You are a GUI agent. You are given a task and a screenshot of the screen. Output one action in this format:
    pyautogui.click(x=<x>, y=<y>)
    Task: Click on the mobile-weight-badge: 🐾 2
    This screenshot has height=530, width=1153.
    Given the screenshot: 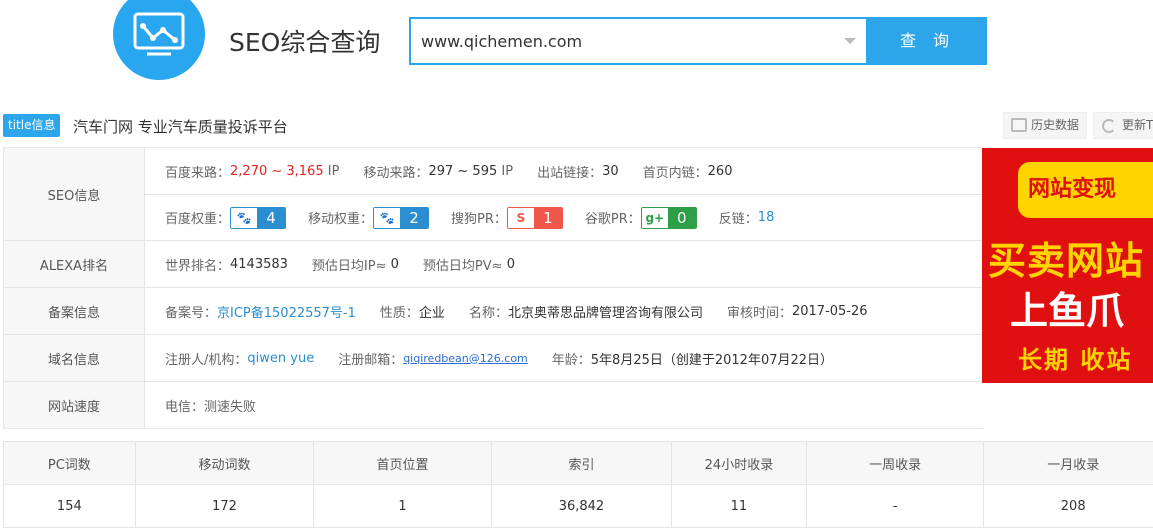 What is the action you would take?
    pyautogui.click(x=401, y=217)
    